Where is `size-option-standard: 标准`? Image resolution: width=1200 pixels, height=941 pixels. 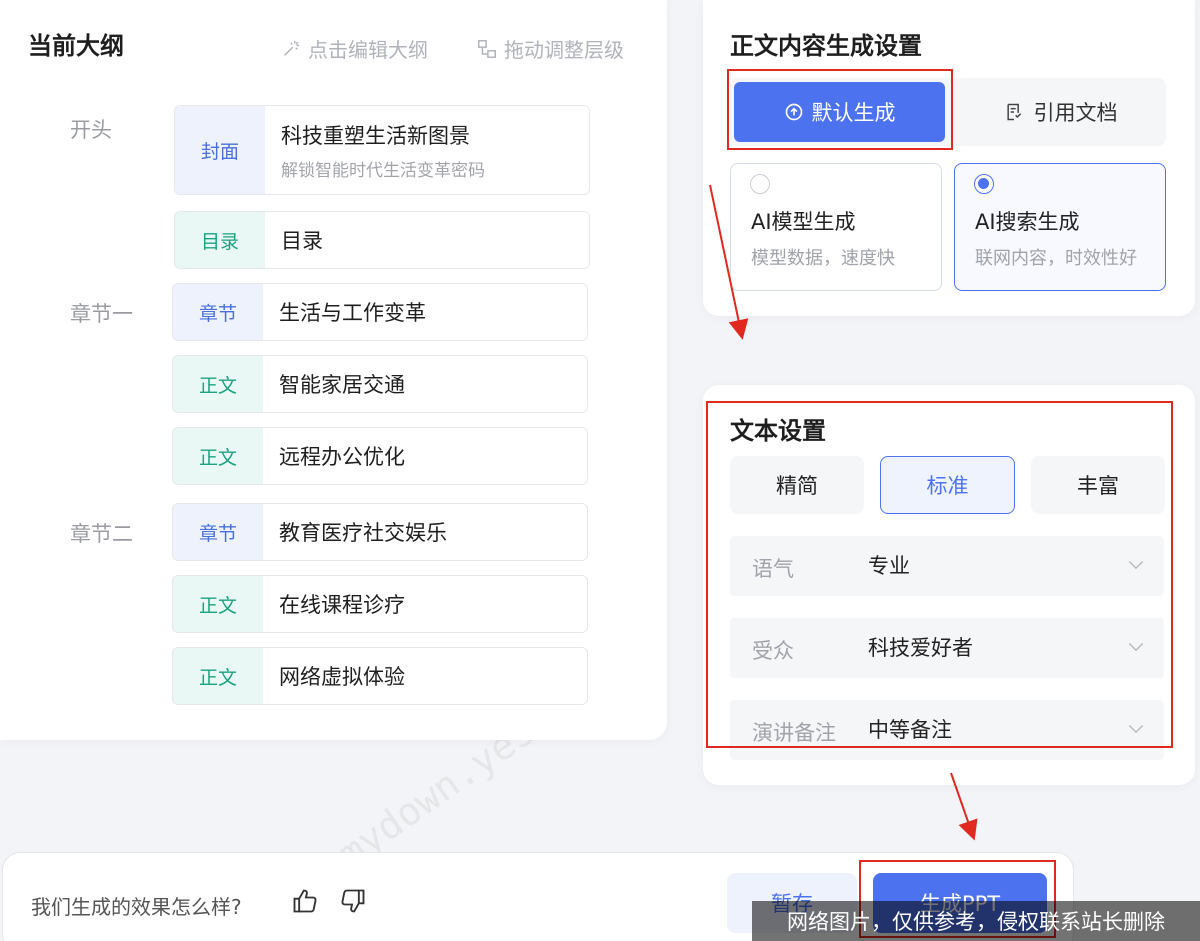 size-option-standard: 标准 is located at coordinates (947, 485).